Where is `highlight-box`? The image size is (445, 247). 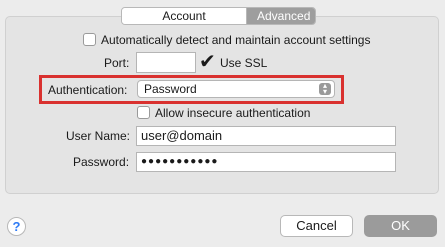
highlight-box is located at coordinates (191, 89).